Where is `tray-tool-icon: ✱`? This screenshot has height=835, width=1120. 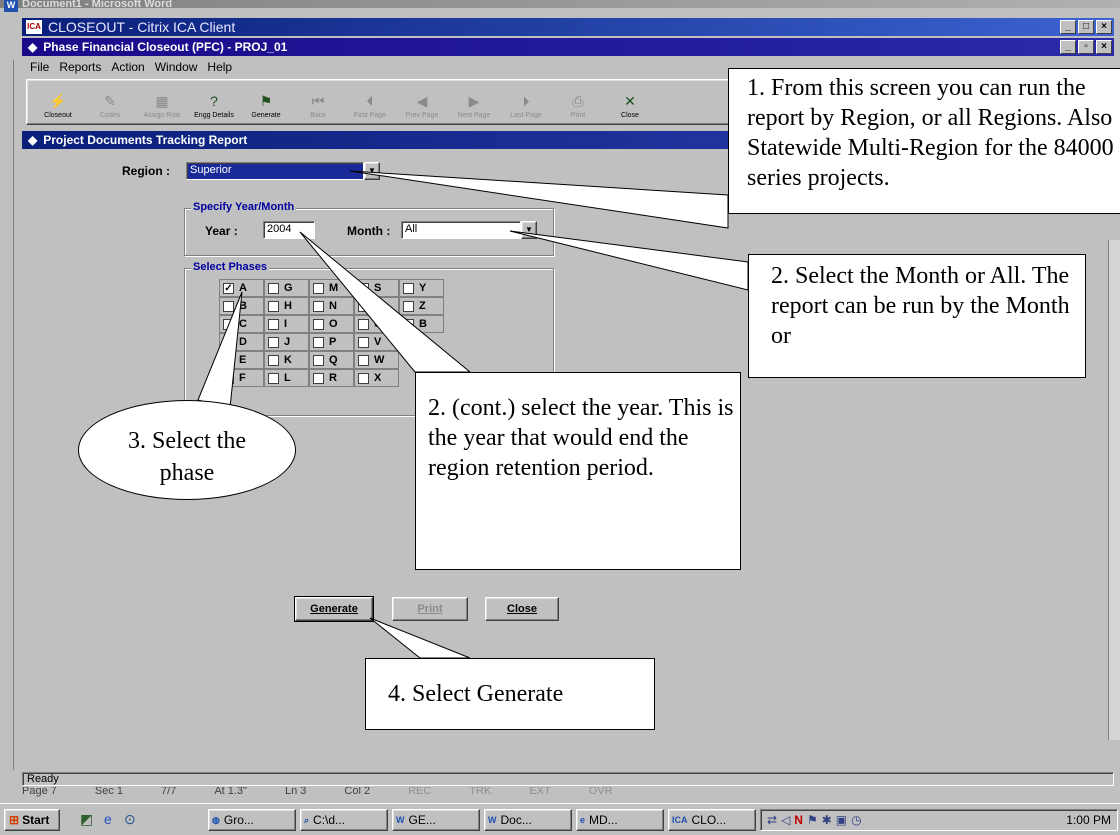
tray-tool-icon: ✱ is located at coordinates (827, 820).